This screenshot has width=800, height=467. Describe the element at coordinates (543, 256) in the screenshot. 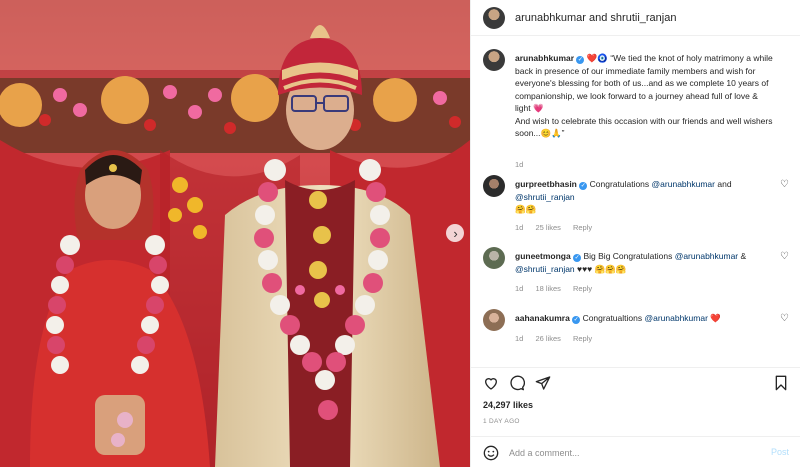

I see `comment-username: guneetmonga` at that location.